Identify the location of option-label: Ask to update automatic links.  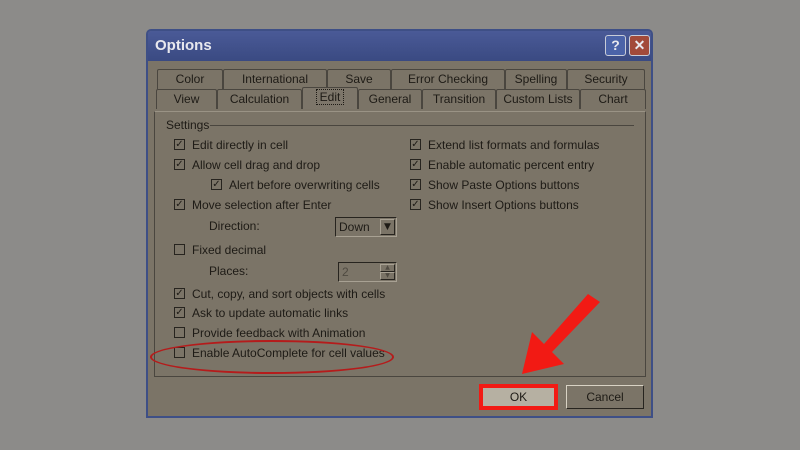
(270, 313).